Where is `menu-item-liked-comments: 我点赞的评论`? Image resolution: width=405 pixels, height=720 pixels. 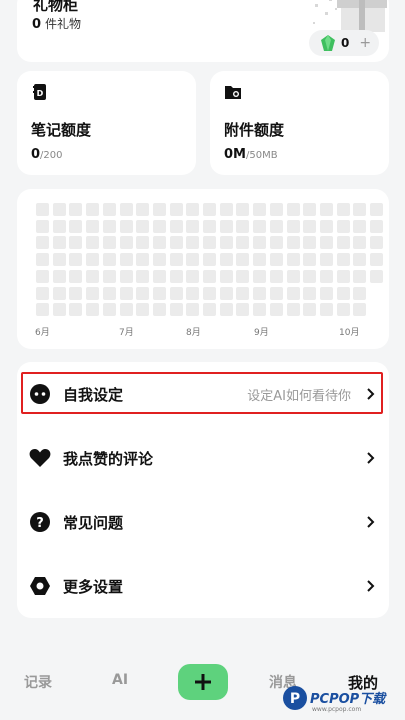 menu-item-liked-comments: 我点赞的评论 is located at coordinates (203, 458).